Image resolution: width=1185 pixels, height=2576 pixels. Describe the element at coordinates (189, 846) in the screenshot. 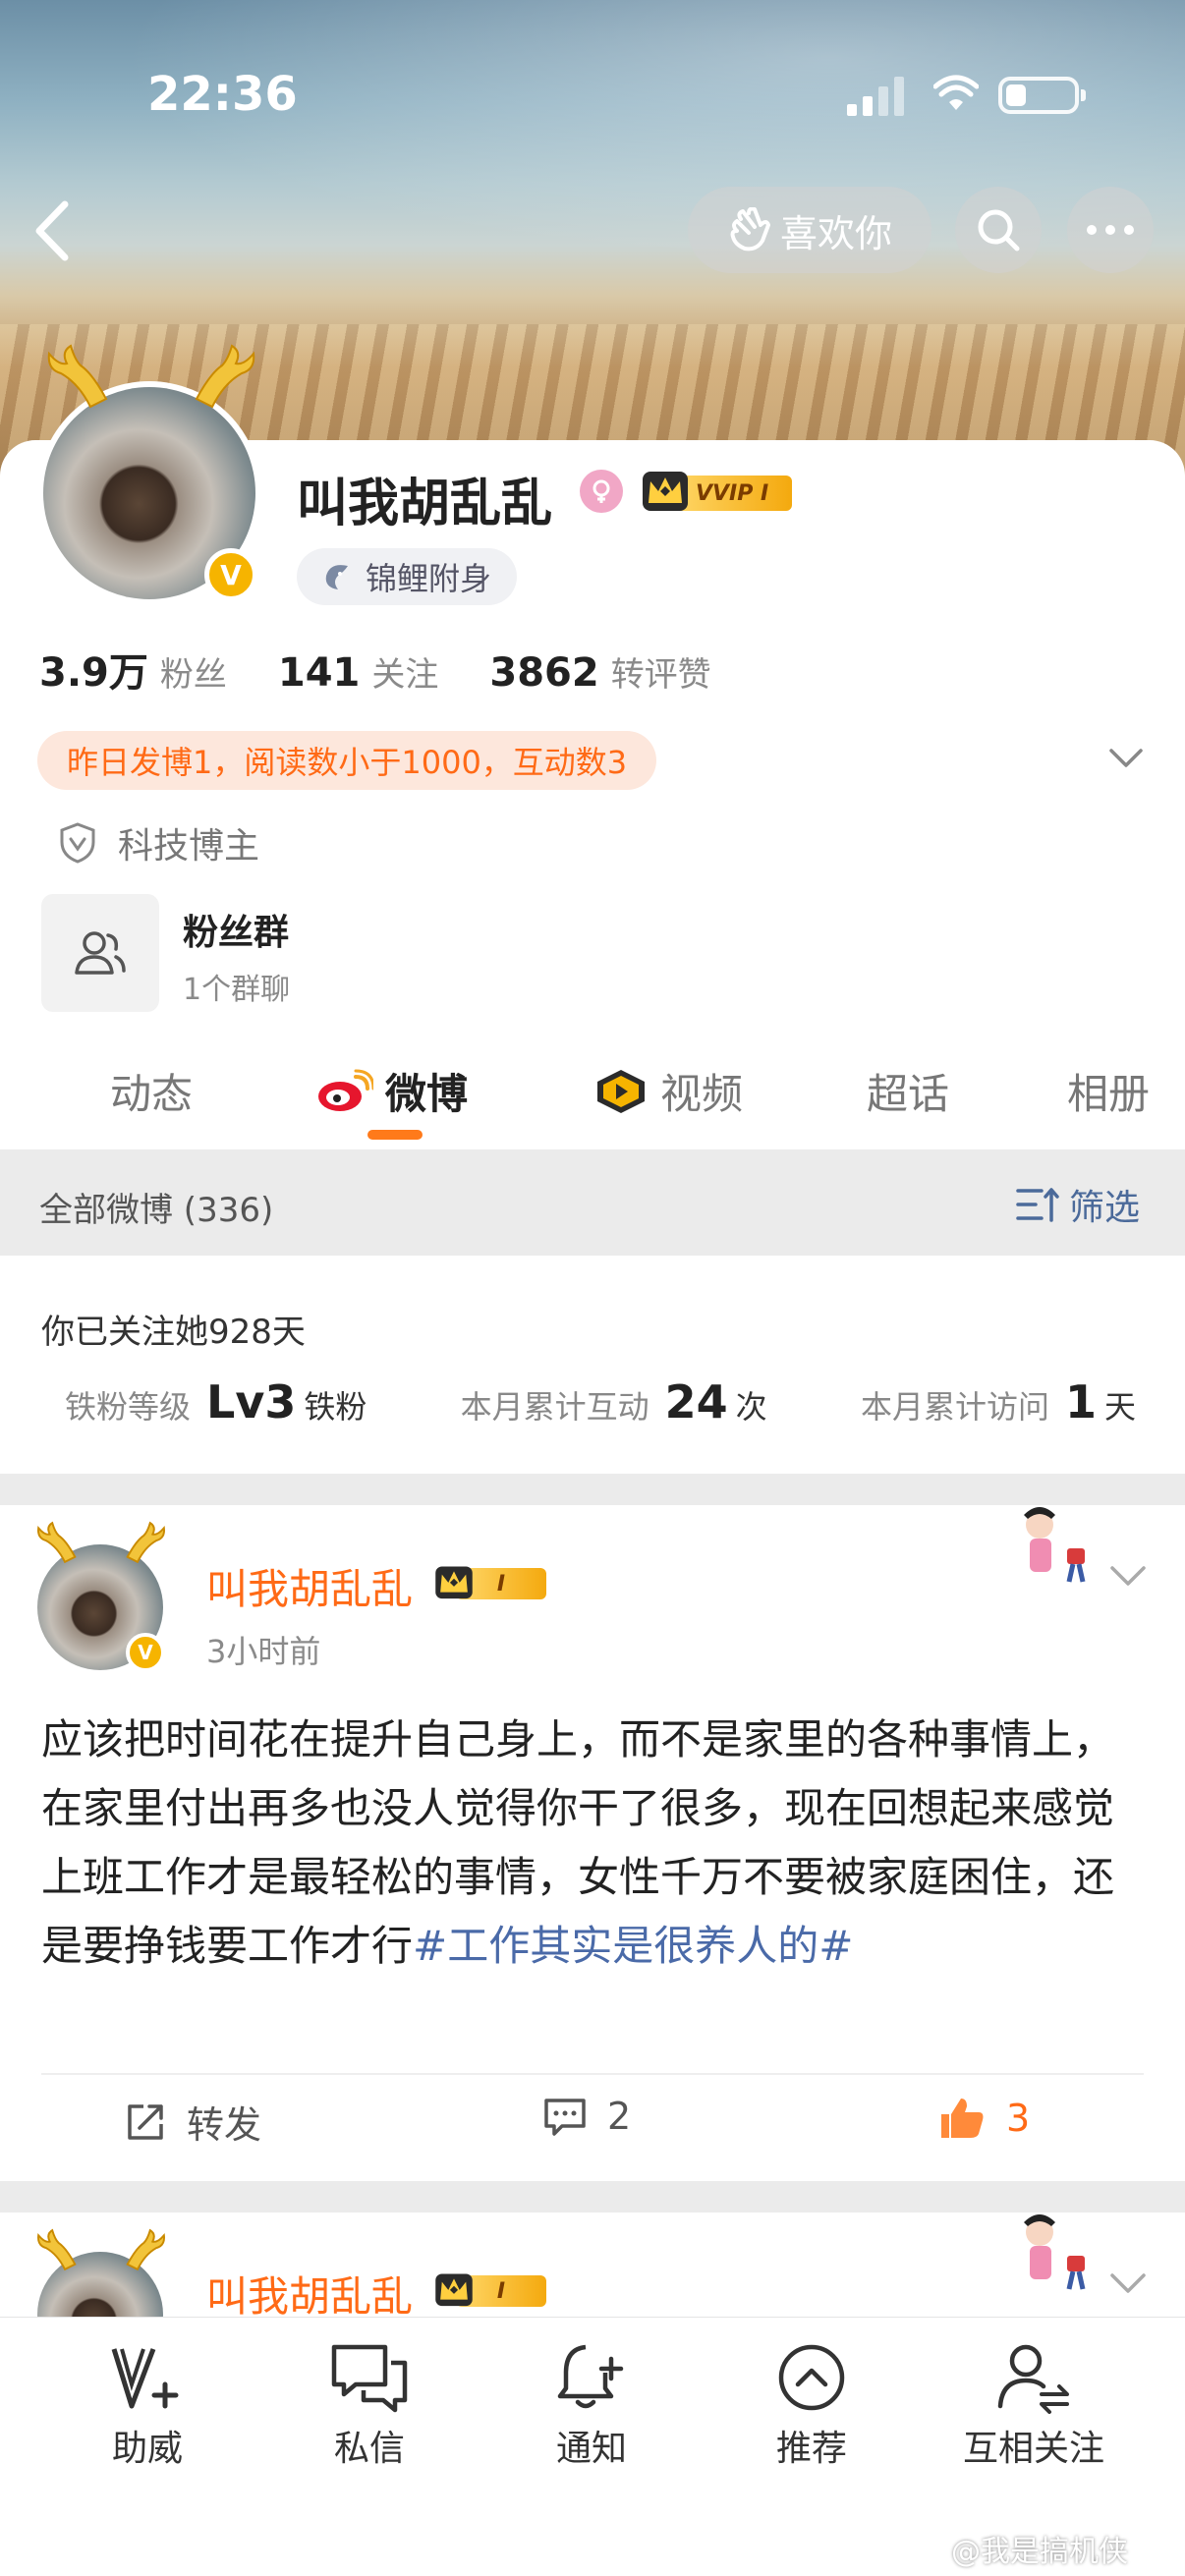

I see `category-tag-label: 科技博主` at that location.